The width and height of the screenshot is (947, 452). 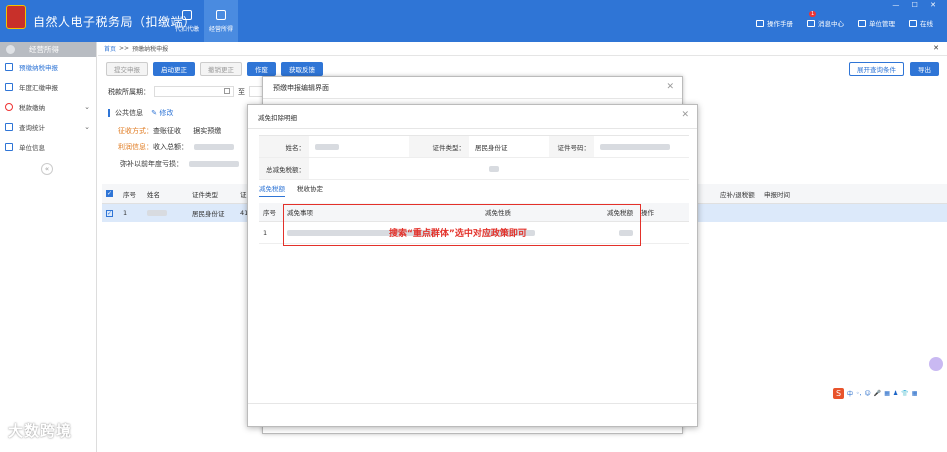 I want to click on tab-deduction-amount: 减免税额, so click(x=272, y=190).